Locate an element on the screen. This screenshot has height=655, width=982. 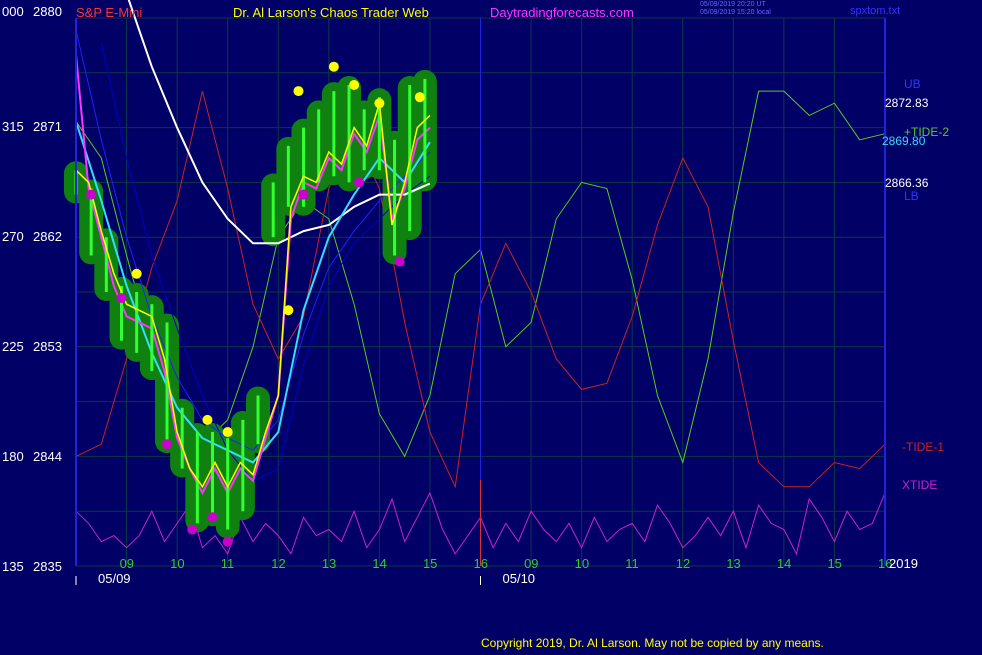
y-tick-left: 315 is located at coordinates (13, 126).